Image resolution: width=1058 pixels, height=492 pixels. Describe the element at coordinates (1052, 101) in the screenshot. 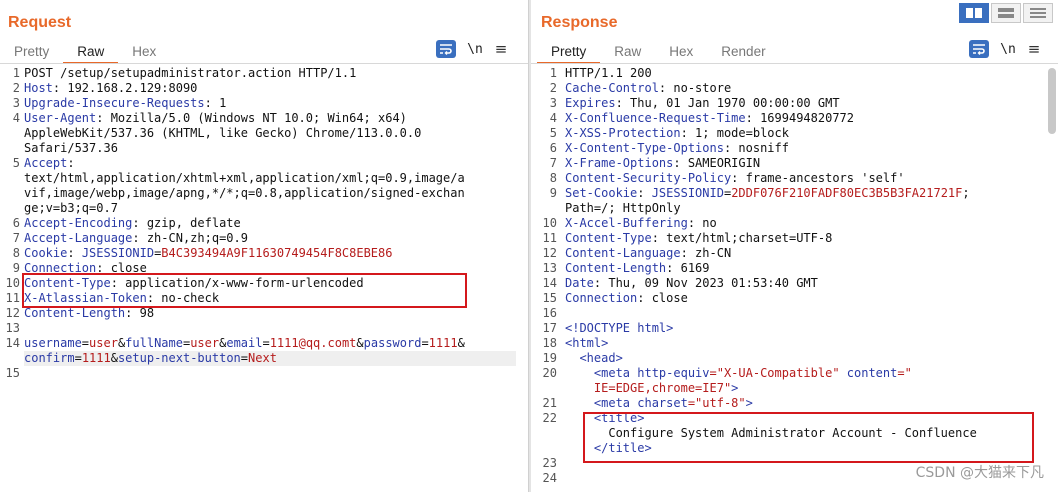

I see `response-scrollbar` at that location.